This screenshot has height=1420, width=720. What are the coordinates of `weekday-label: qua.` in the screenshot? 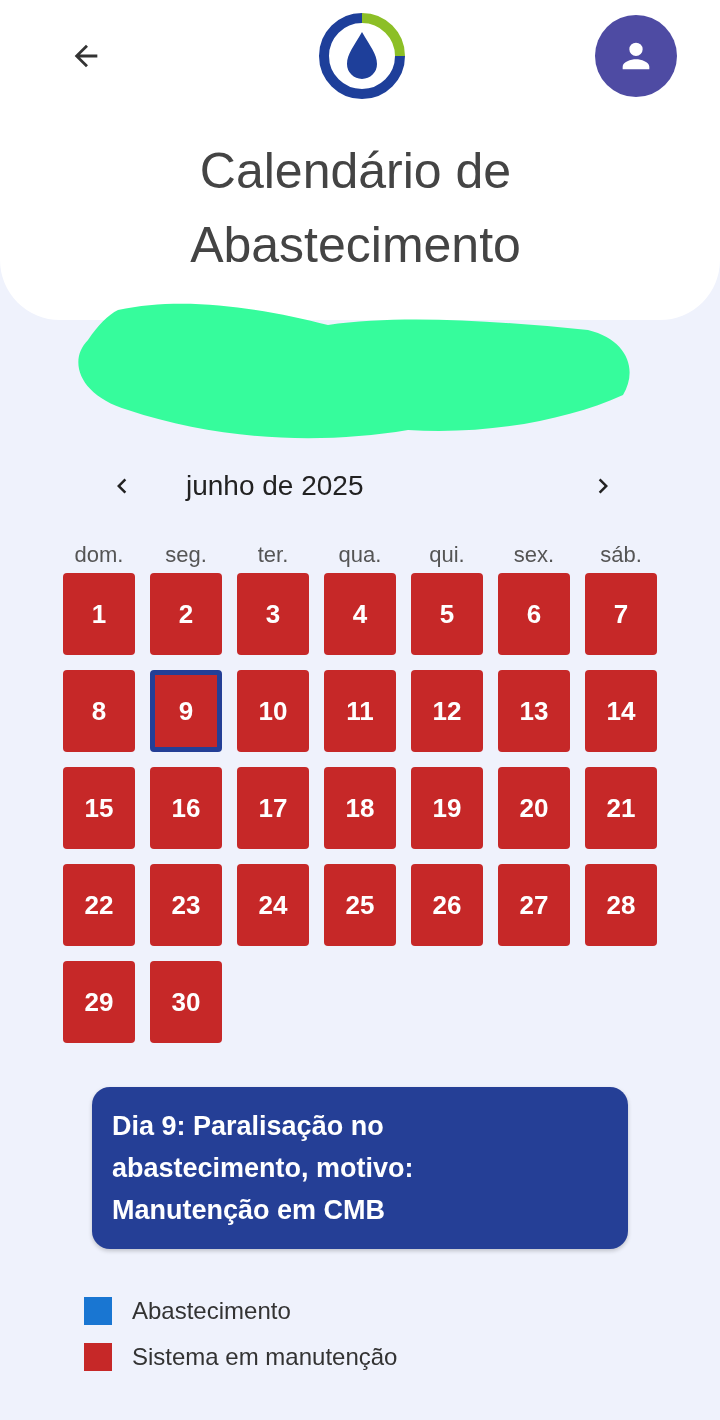 It's located at (360, 555).